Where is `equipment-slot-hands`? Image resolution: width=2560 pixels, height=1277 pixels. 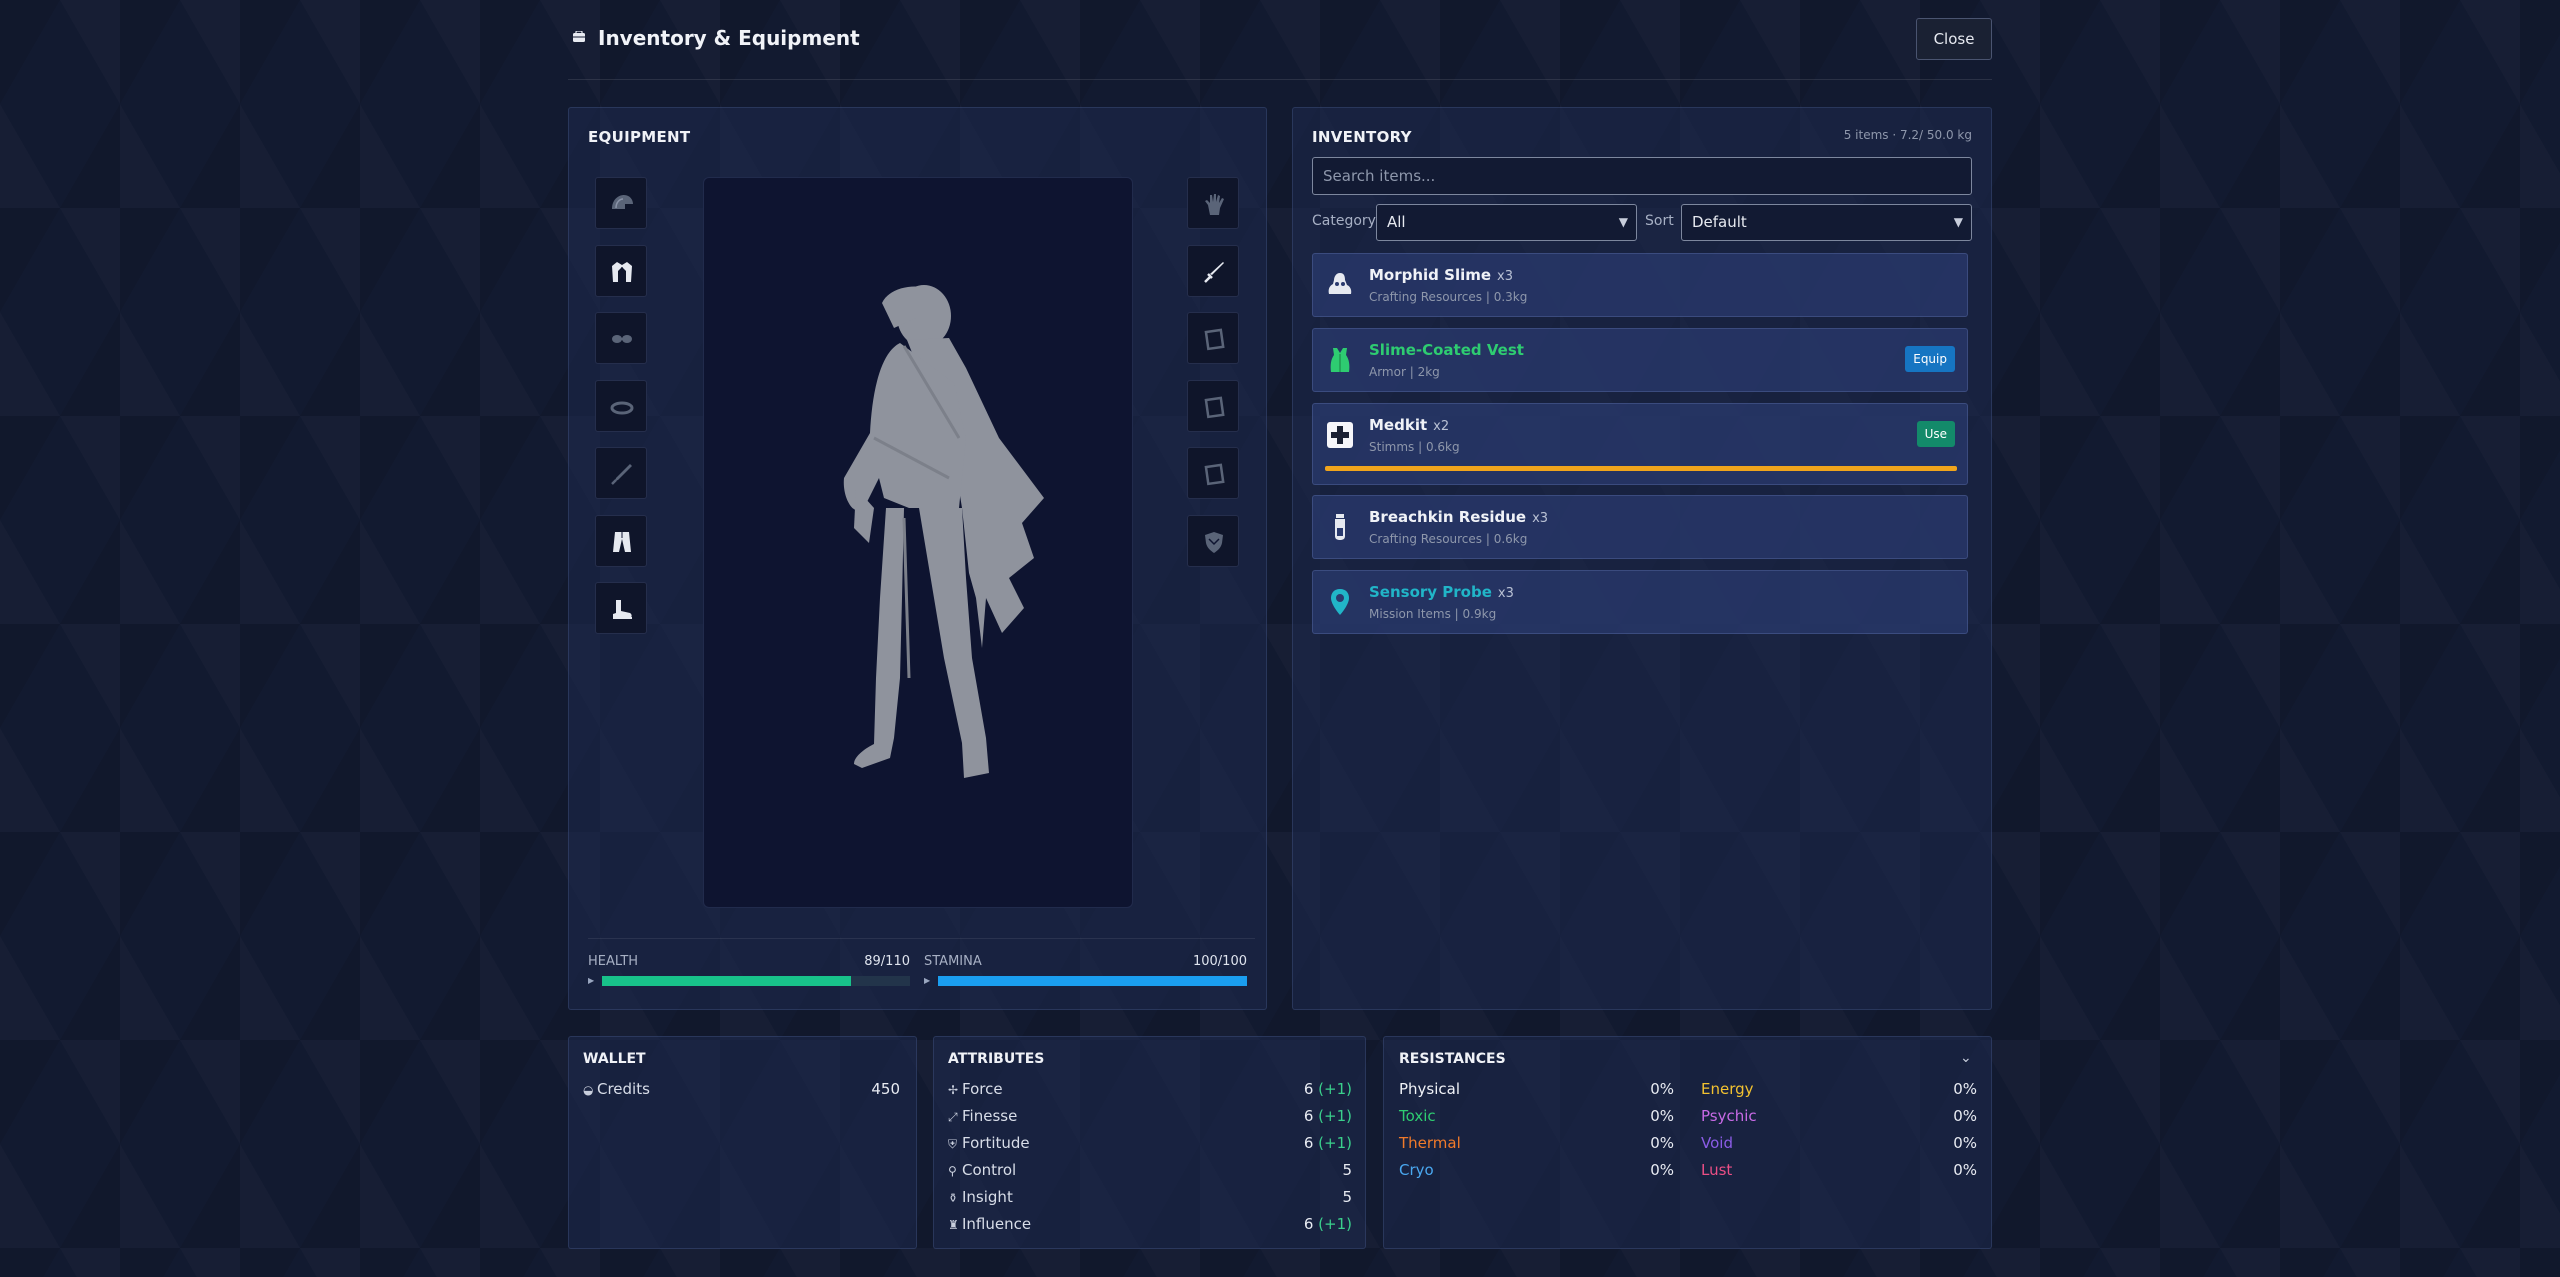 equipment-slot-hands is located at coordinates (1213, 203).